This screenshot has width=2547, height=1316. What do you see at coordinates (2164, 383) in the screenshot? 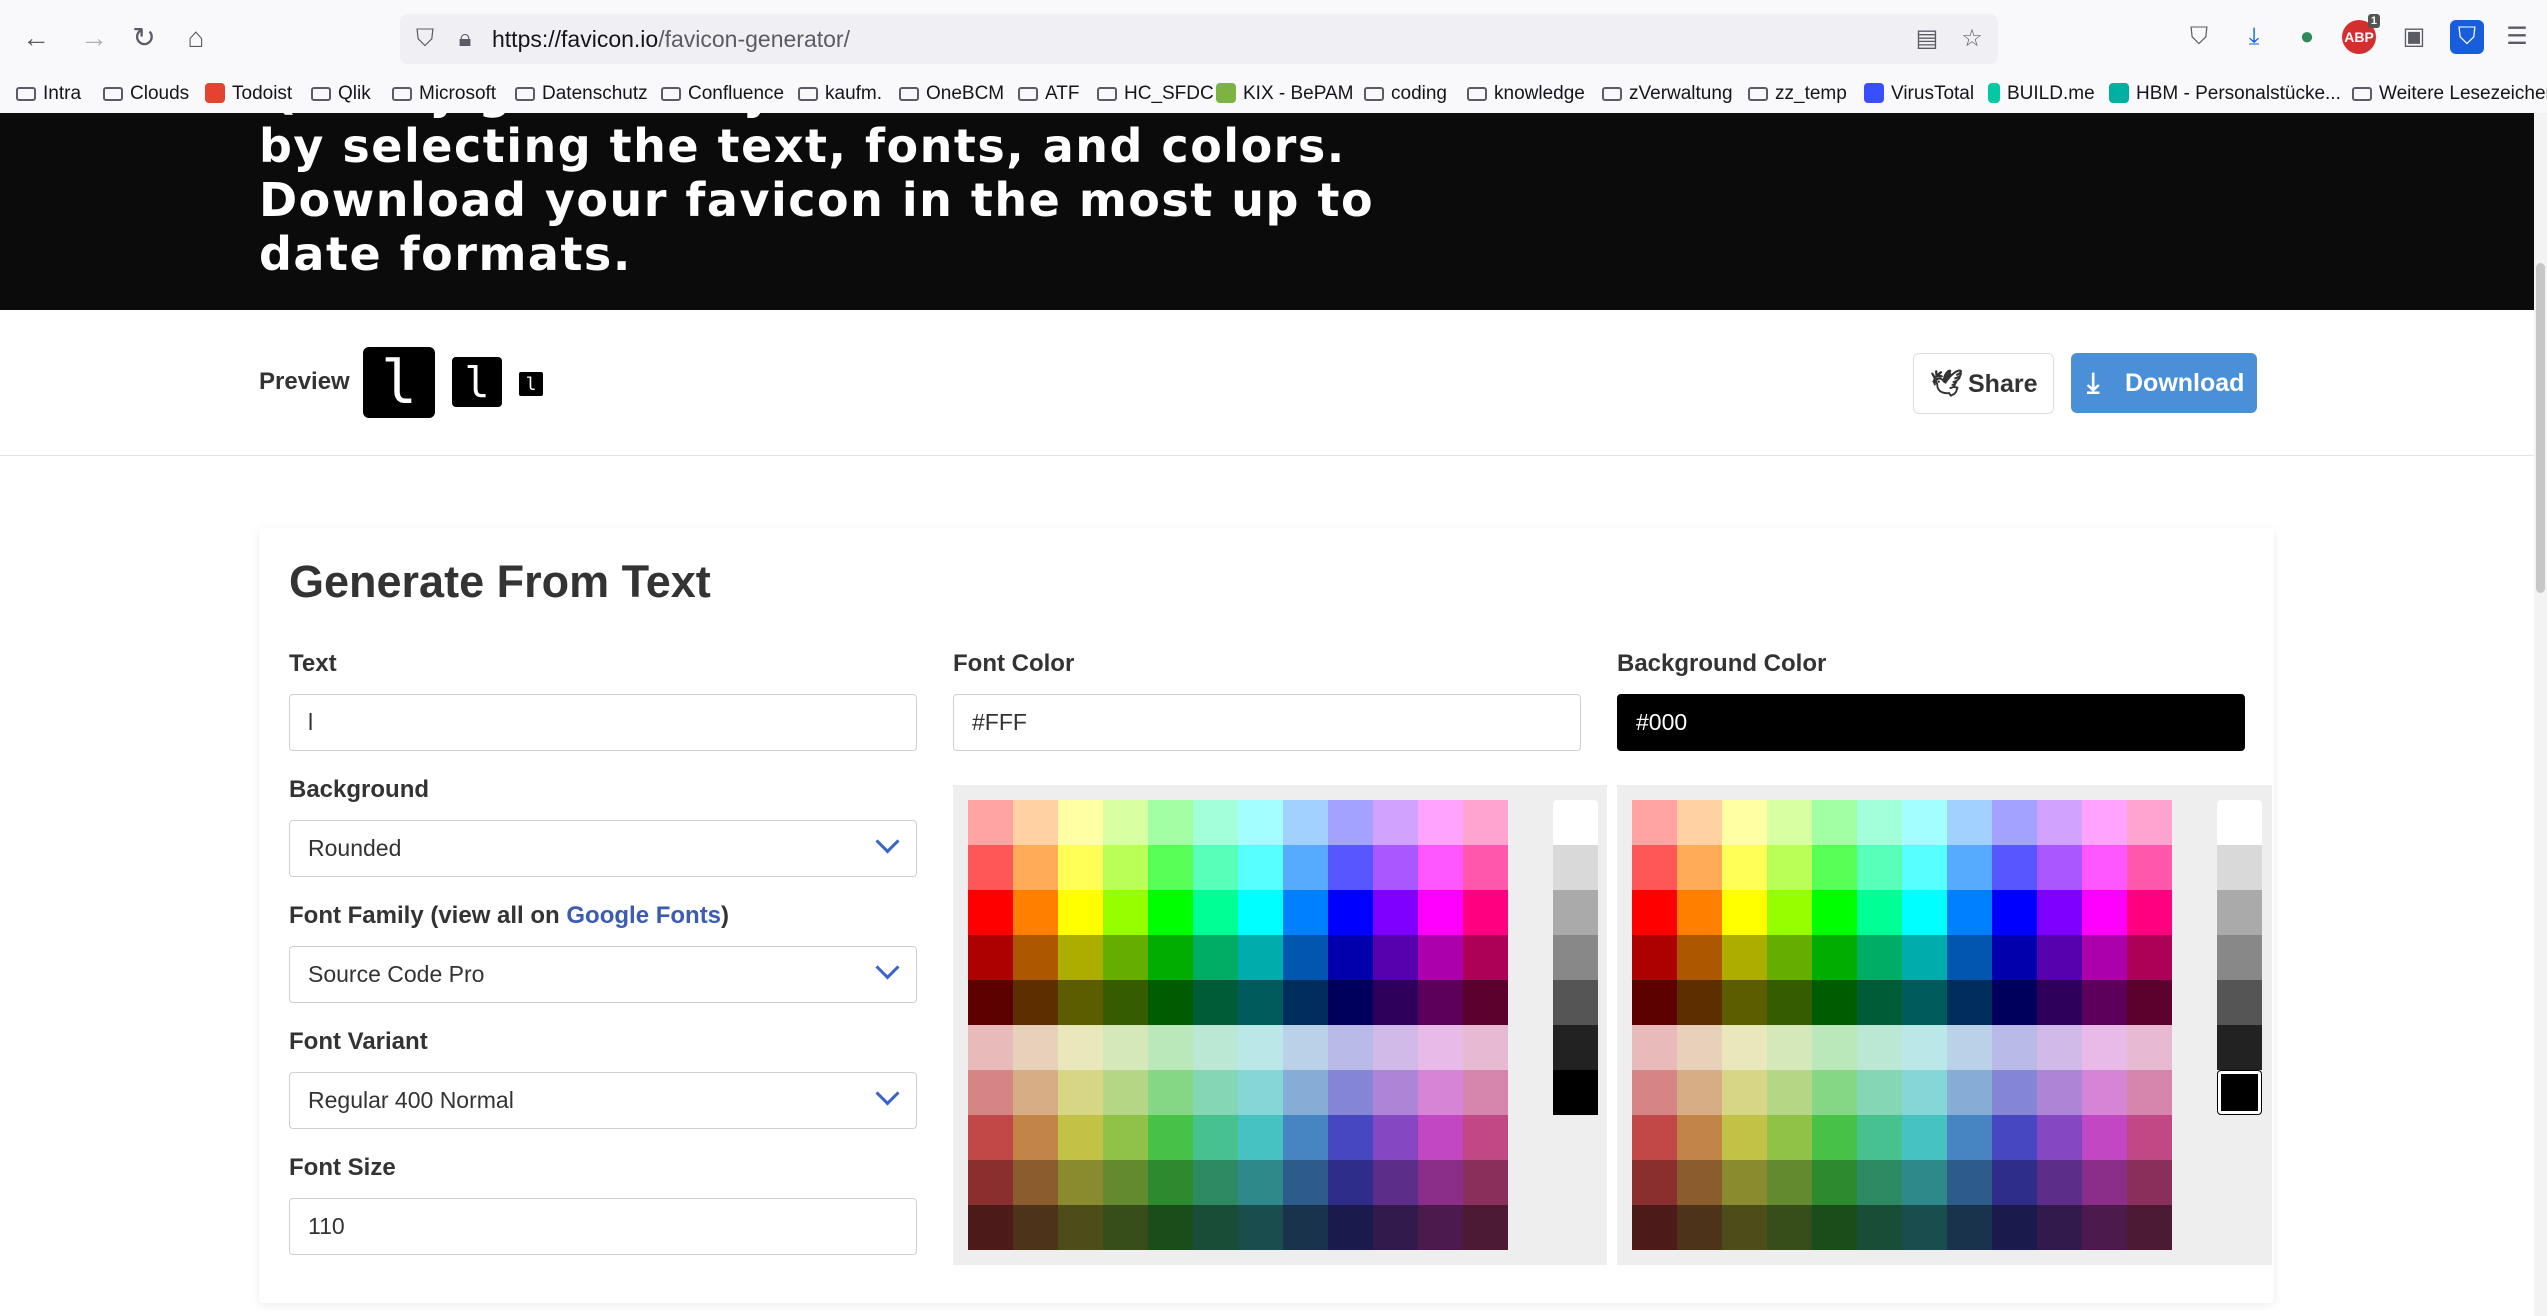
I see `download-button: ⤓ Download` at bounding box center [2164, 383].